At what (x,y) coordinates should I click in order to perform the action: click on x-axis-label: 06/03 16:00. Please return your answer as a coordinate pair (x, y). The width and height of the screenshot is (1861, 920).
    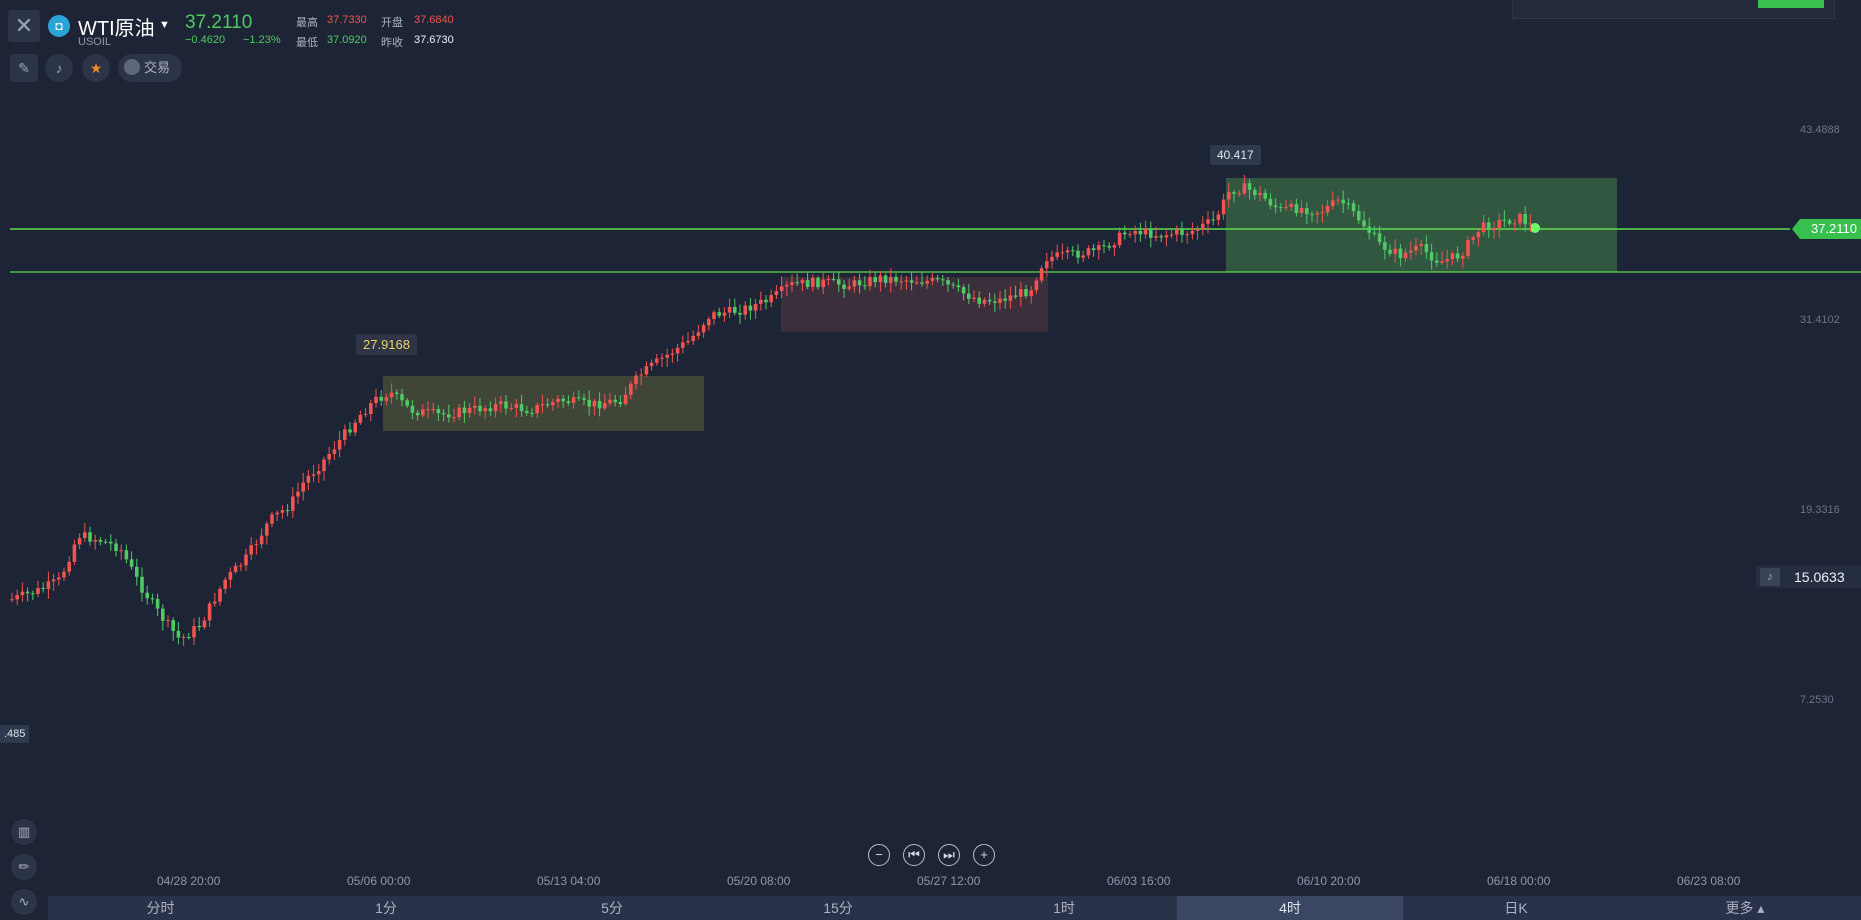
    Looking at the image, I should click on (1139, 881).